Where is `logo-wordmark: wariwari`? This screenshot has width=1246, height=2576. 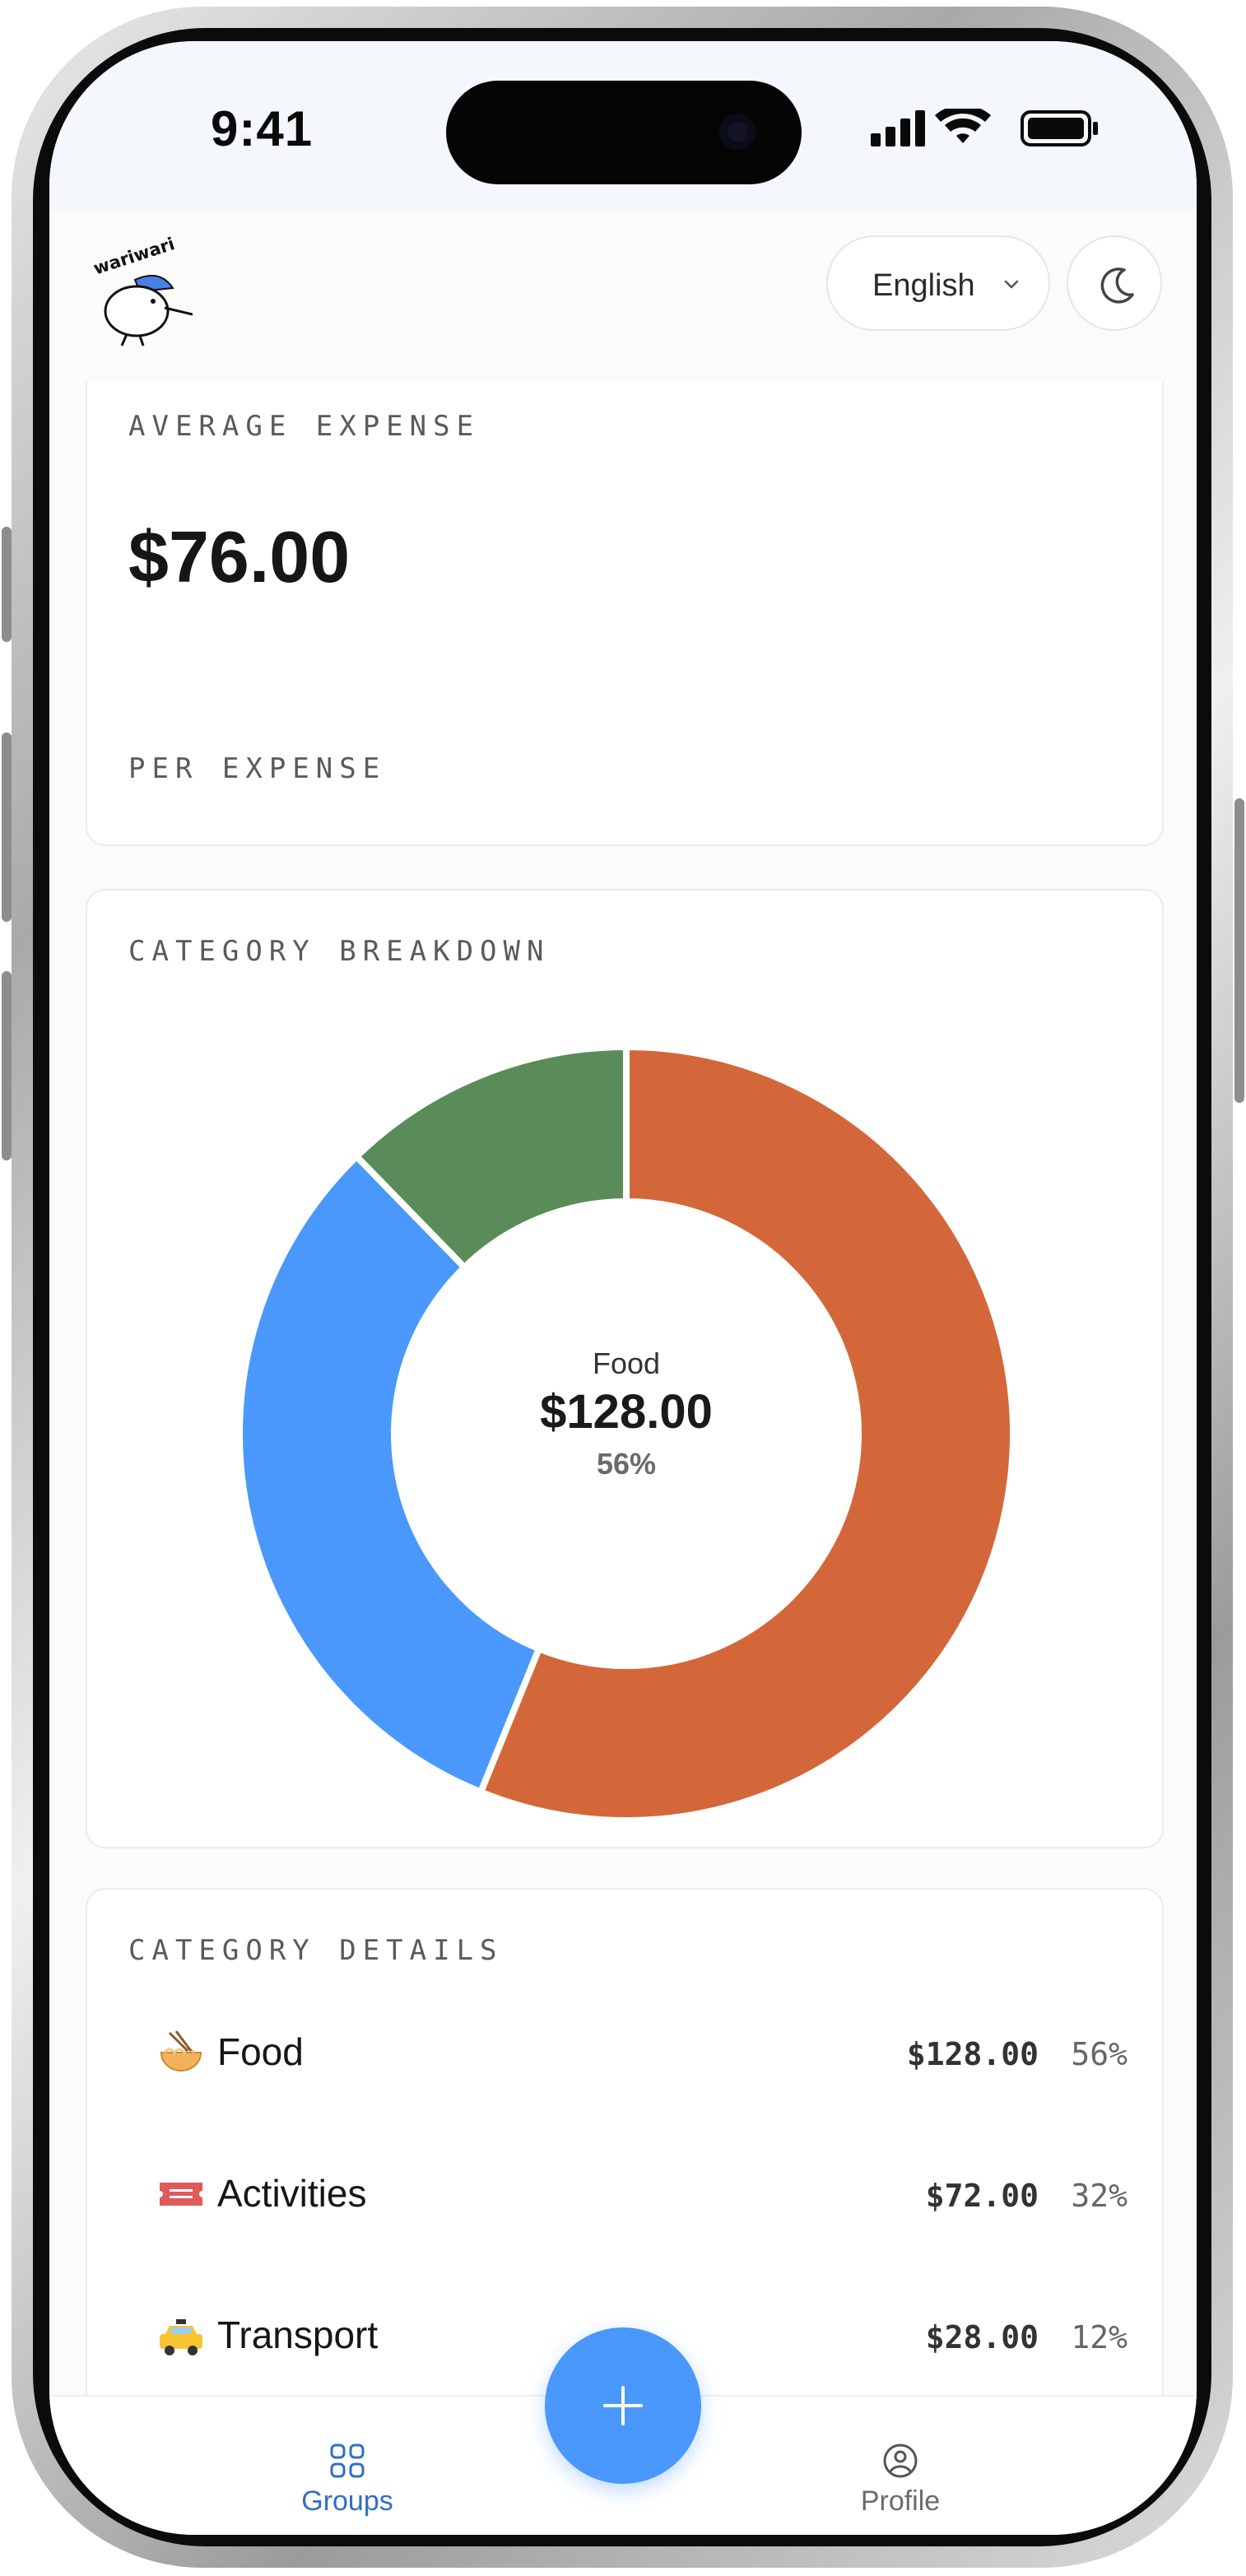 logo-wordmark: wariwari is located at coordinates (134, 256).